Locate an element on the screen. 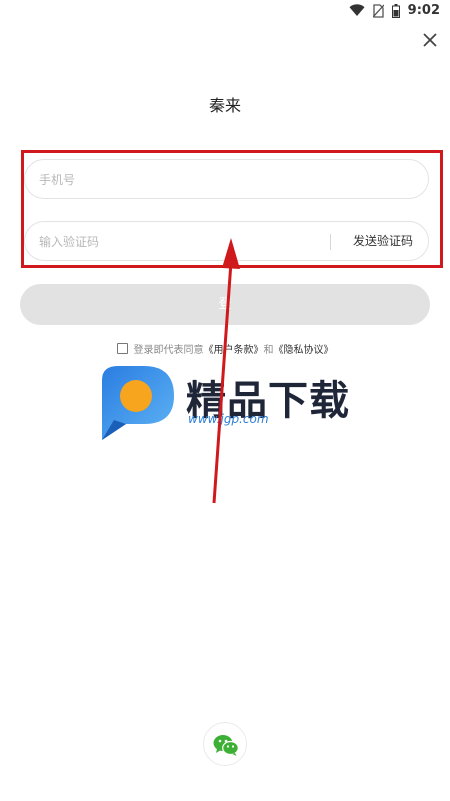 Image resolution: width=450 pixels, height=801 pixels. agreement-row: 登录即代表同意 《用户条款》 和 《隐私协议》 is located at coordinates (225, 348).